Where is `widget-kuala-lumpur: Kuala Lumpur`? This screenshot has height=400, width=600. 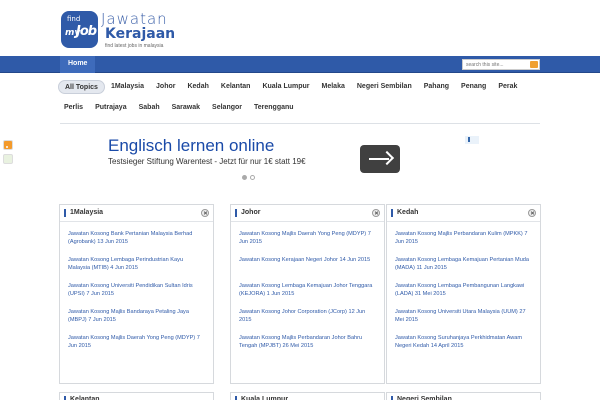 widget-kuala-lumpur: Kuala Lumpur is located at coordinates (307, 396).